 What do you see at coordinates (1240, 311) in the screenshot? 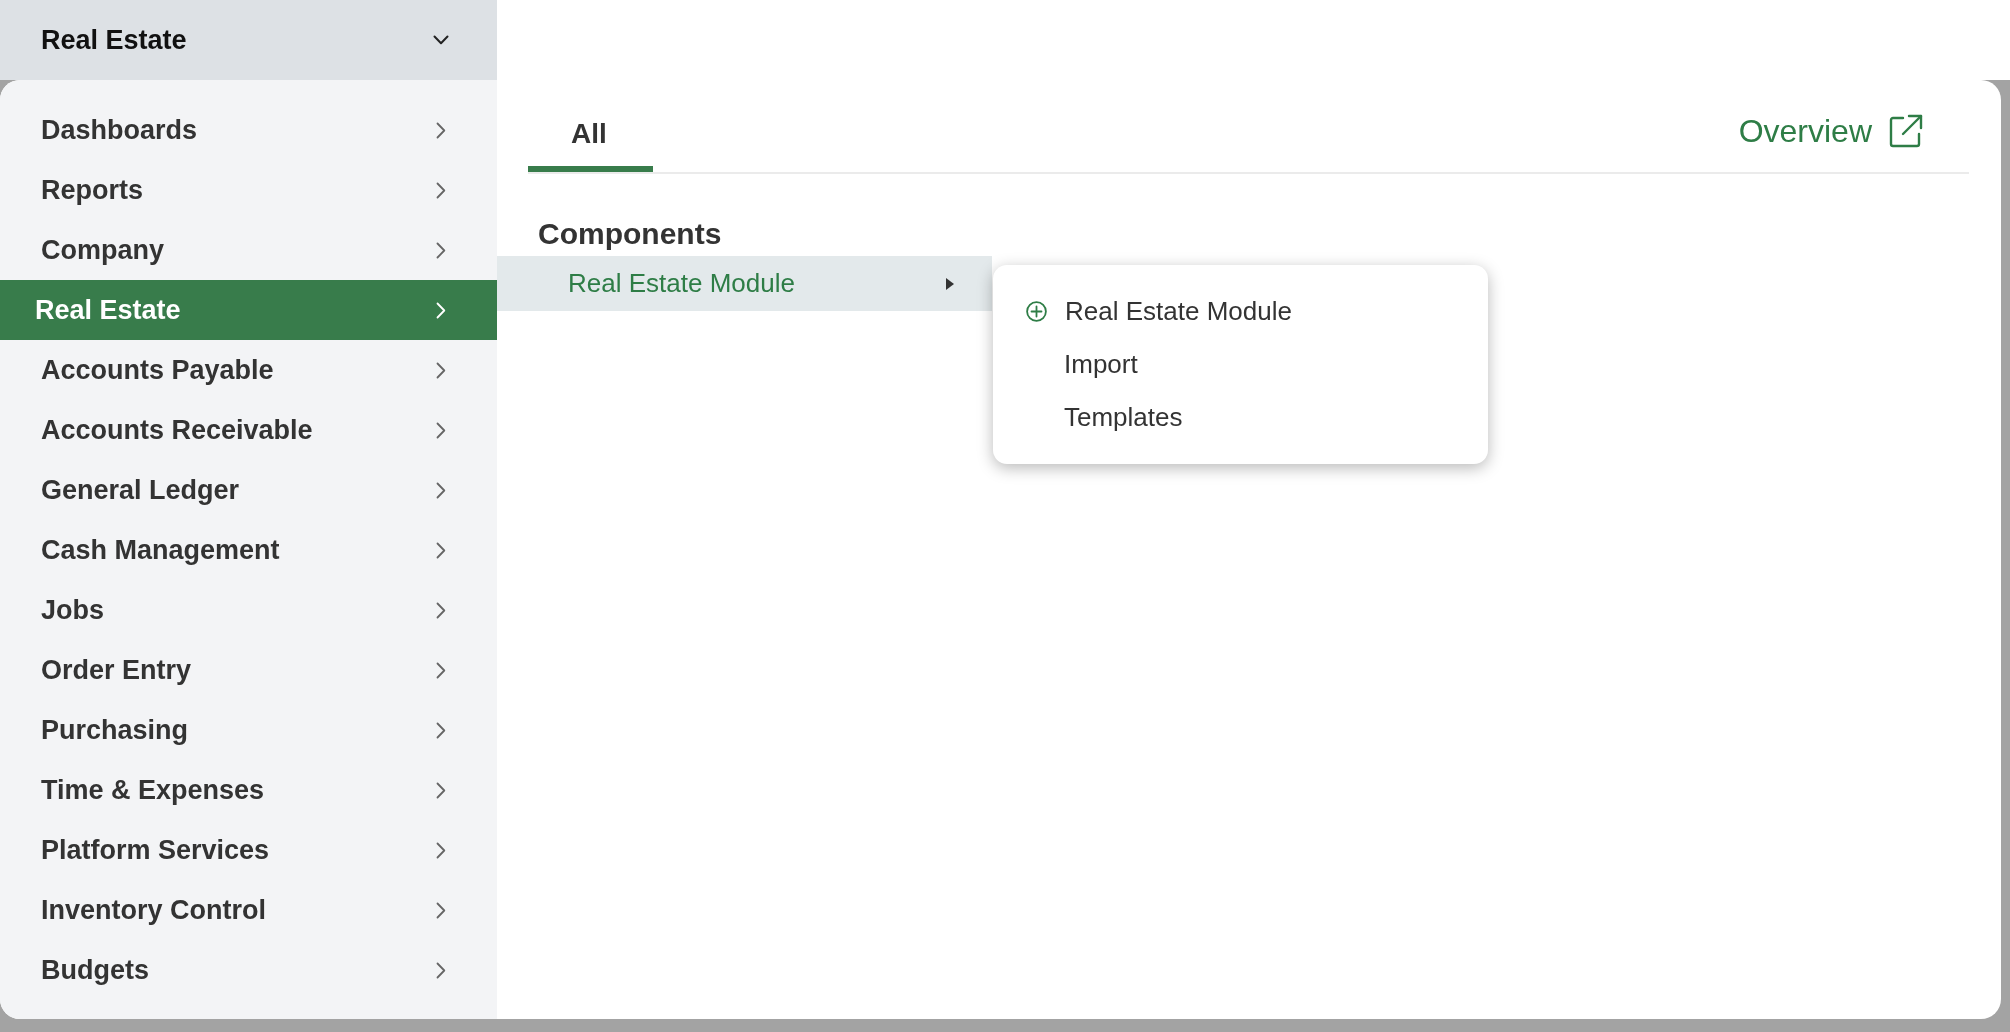
I see `menu-item: Real Estate Module` at bounding box center [1240, 311].